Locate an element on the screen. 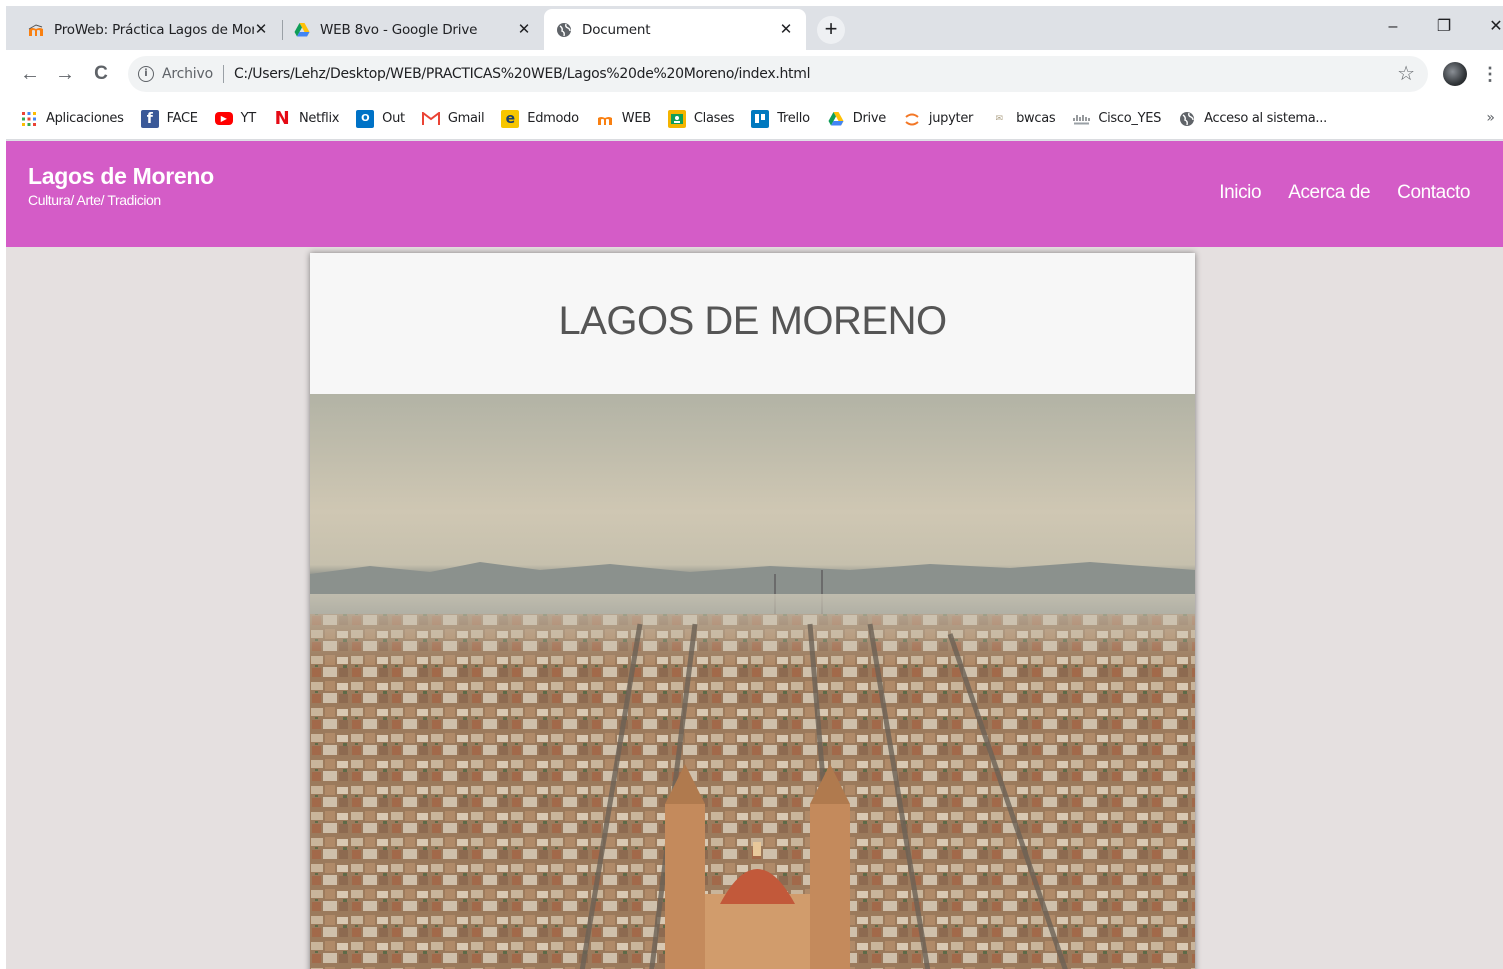 The image size is (1503, 969). close-window-button: ✕ is located at coordinates (1492, 27).